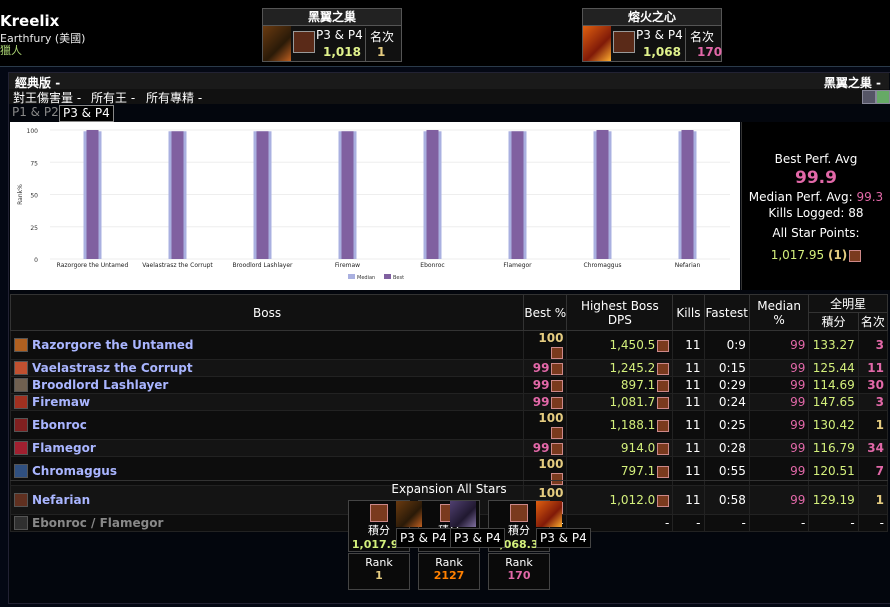 The image size is (890, 607). Describe the element at coordinates (517, 265) in the screenshot. I see `x-tick-label: Flamegor` at that location.